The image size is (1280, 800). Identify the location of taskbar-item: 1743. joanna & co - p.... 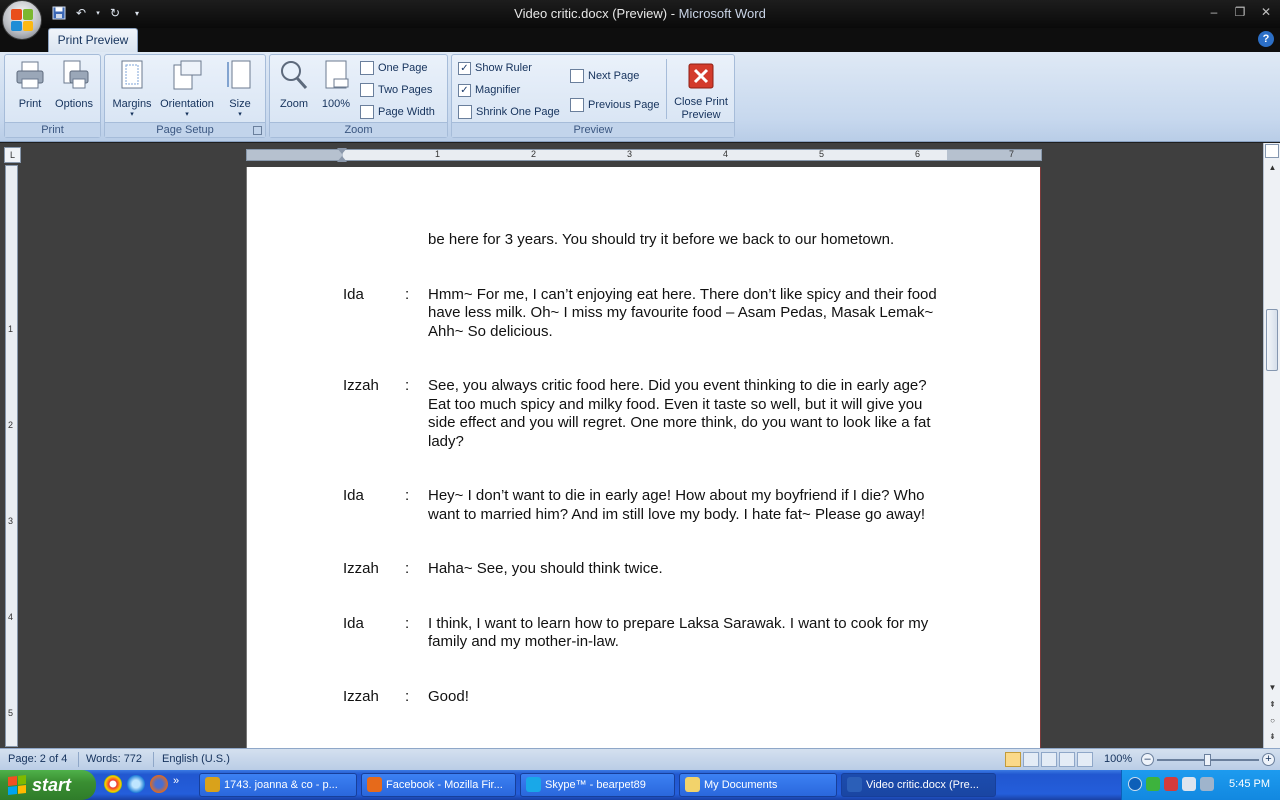
(278, 785).